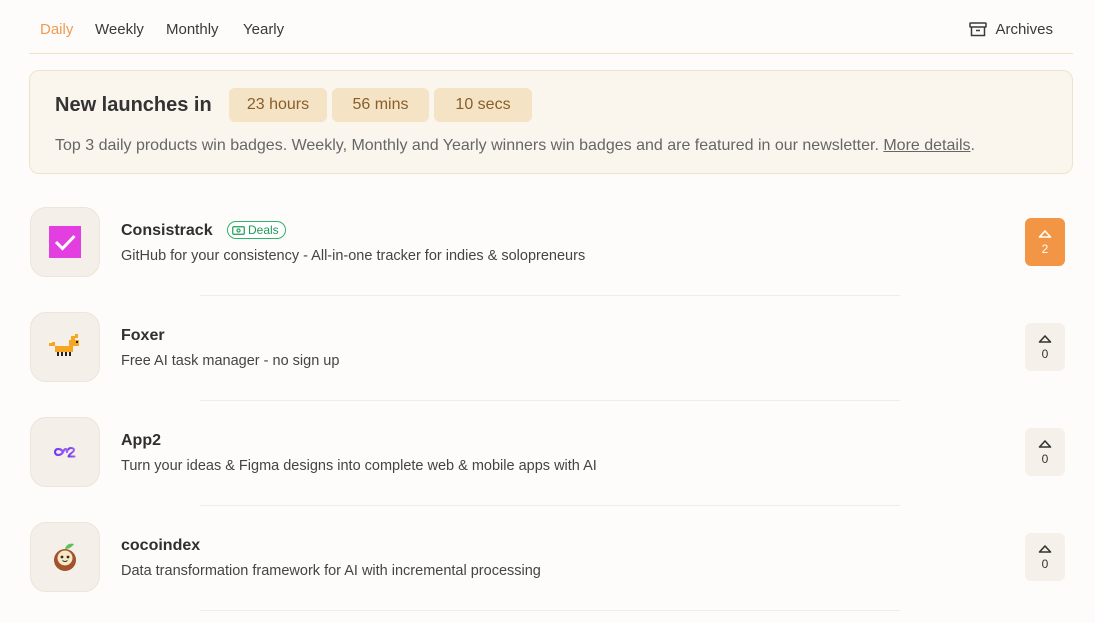 The width and height of the screenshot is (1095, 623). I want to click on cocoindex-logo, so click(65, 557).